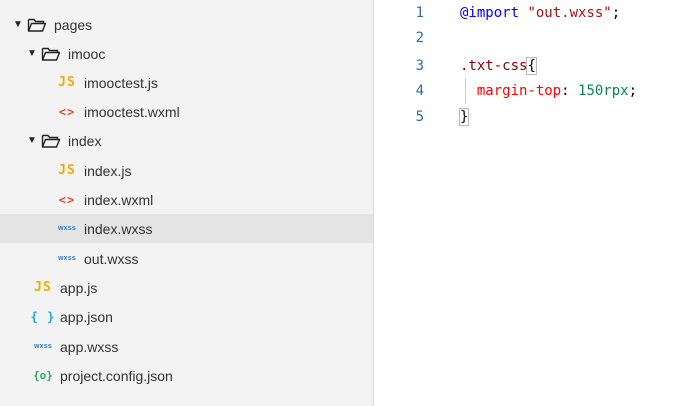 The width and height of the screenshot is (686, 406). What do you see at coordinates (569, 13) in the screenshot?
I see `code-token: "out.wxss"` at bounding box center [569, 13].